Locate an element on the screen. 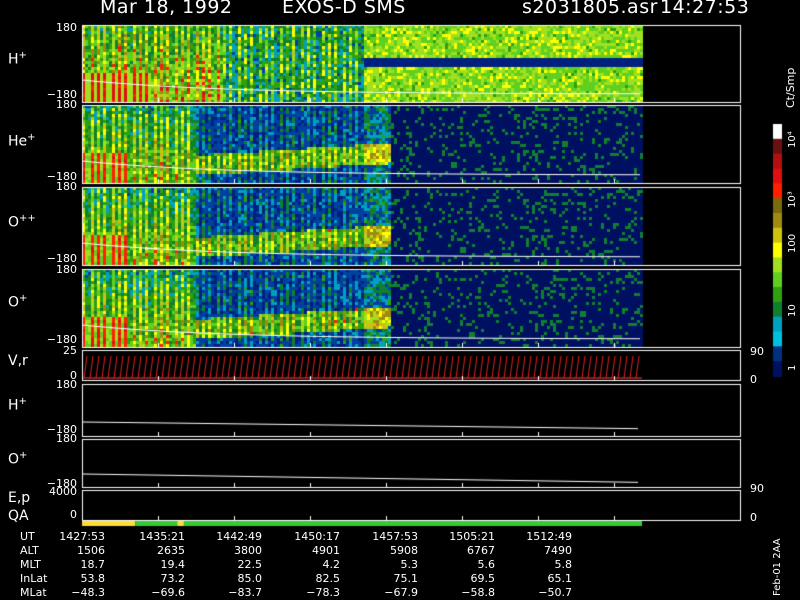  orbit-cell: 75.1 is located at coordinates (406, 578).